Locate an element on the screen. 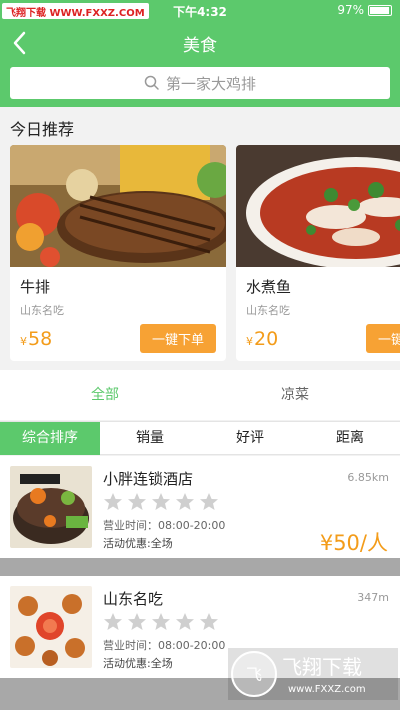 The height and width of the screenshot is (710, 400). tab-all: 全部 is located at coordinates (105, 395).